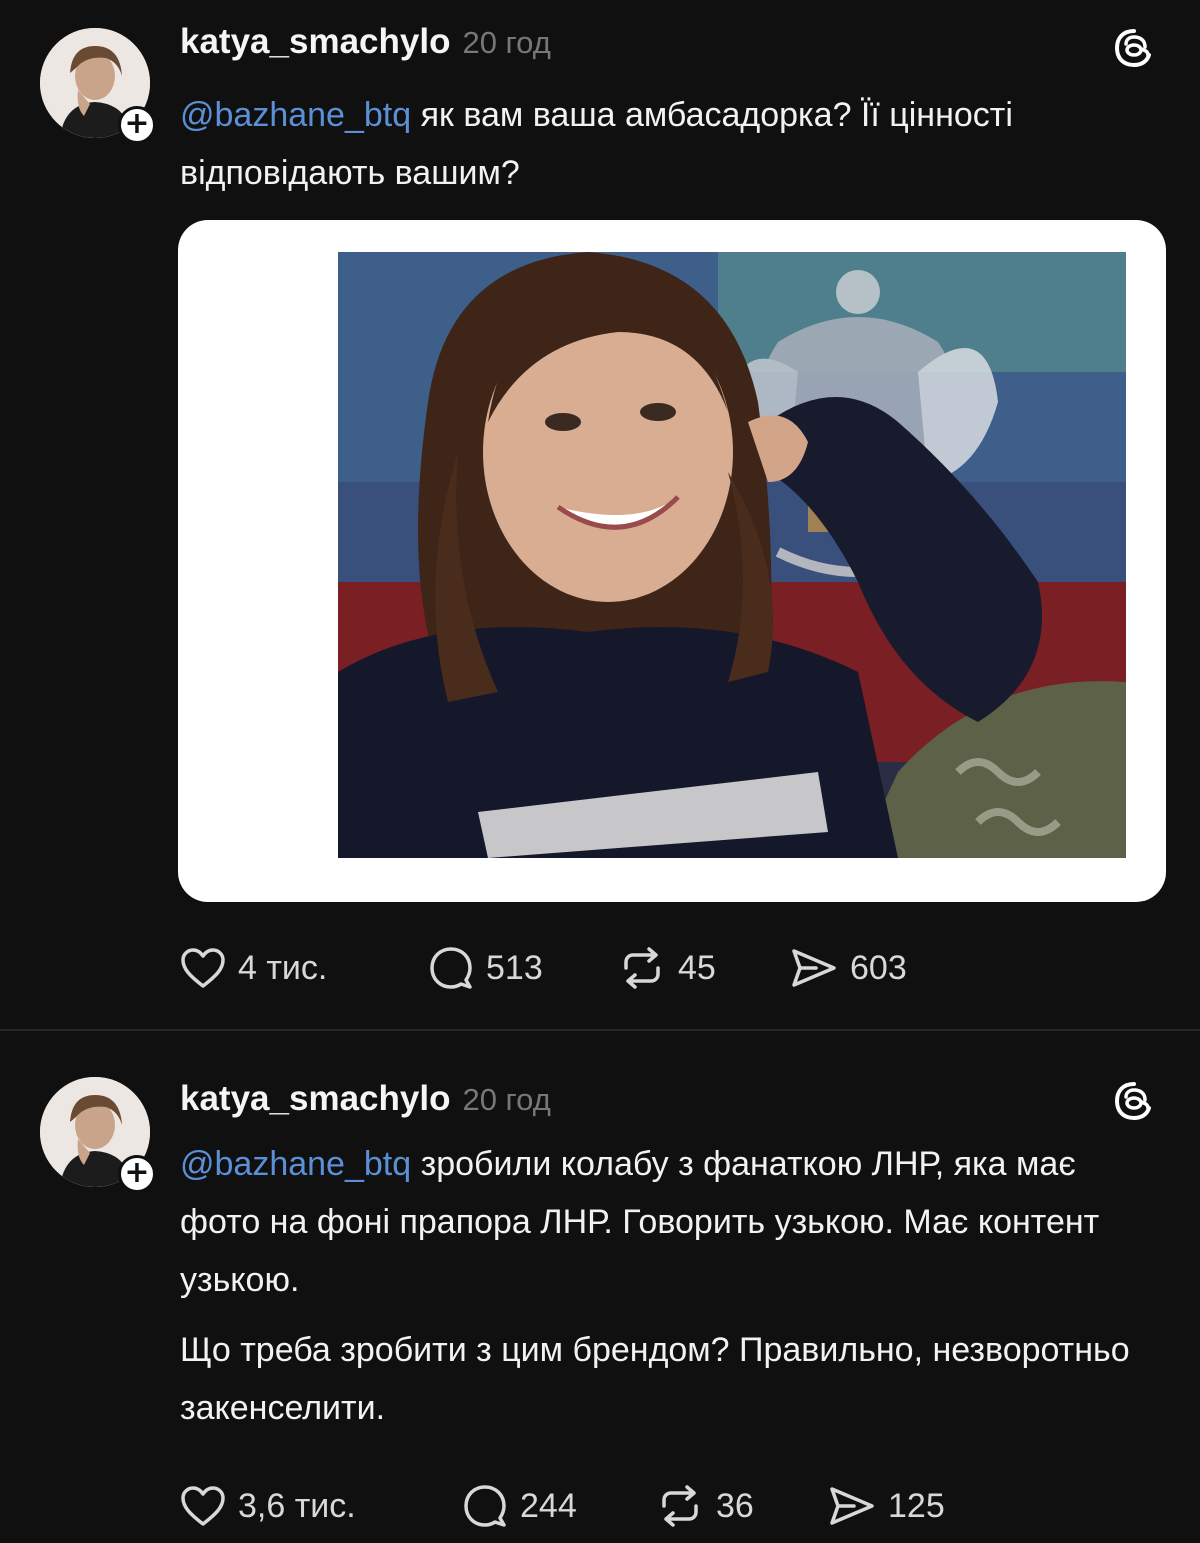 The image size is (1200, 1543). What do you see at coordinates (548, 1505) in the screenshot?
I see `reply-count: 244` at bounding box center [548, 1505].